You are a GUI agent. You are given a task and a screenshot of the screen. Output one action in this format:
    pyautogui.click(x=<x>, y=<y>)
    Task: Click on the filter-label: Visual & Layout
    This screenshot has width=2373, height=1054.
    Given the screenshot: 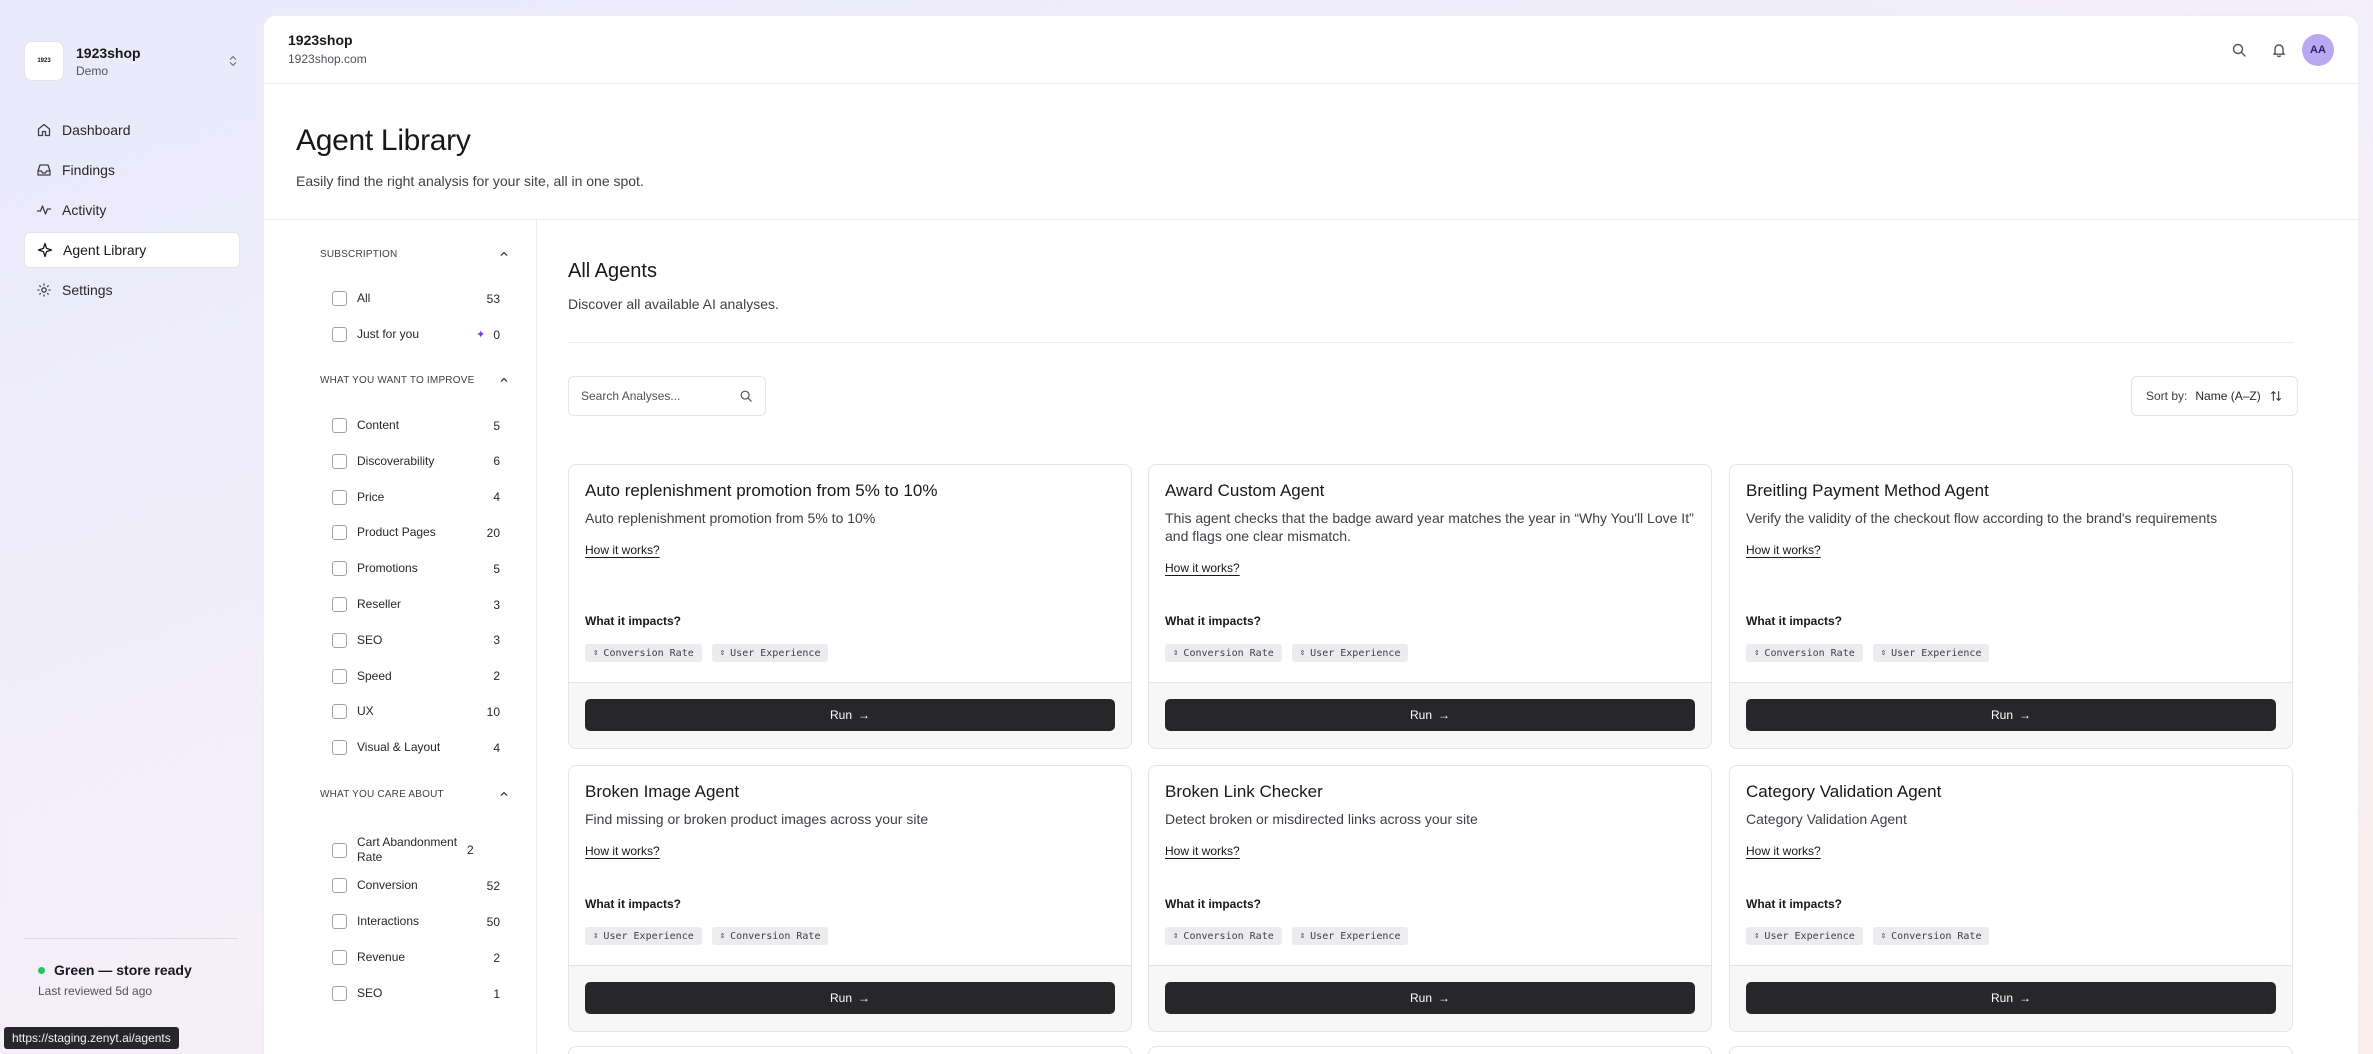 What is the action you would take?
    pyautogui.click(x=399, y=747)
    